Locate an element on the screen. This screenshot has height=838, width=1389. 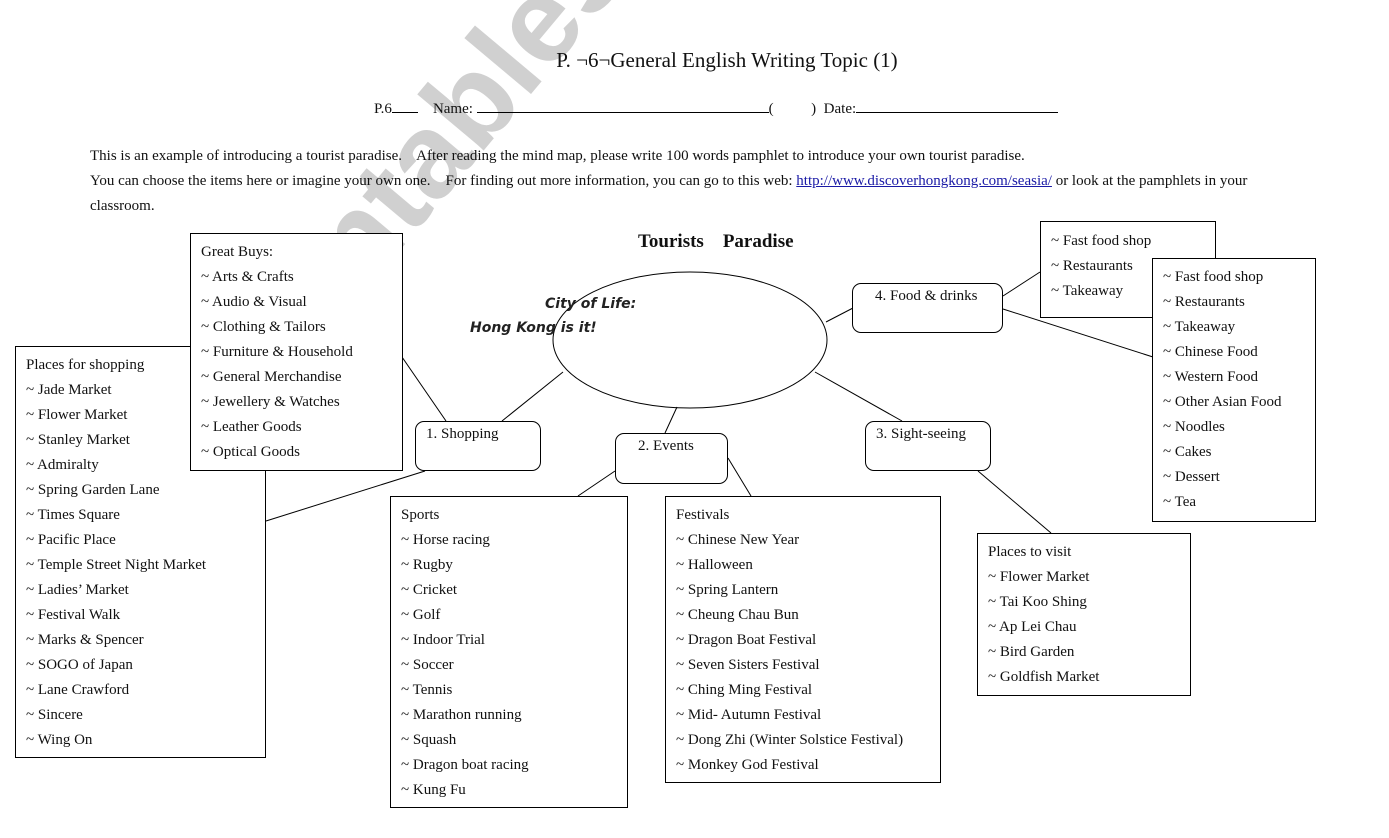
node-sightseeing: 3. Sight-seeing is located at coordinates (928, 446).